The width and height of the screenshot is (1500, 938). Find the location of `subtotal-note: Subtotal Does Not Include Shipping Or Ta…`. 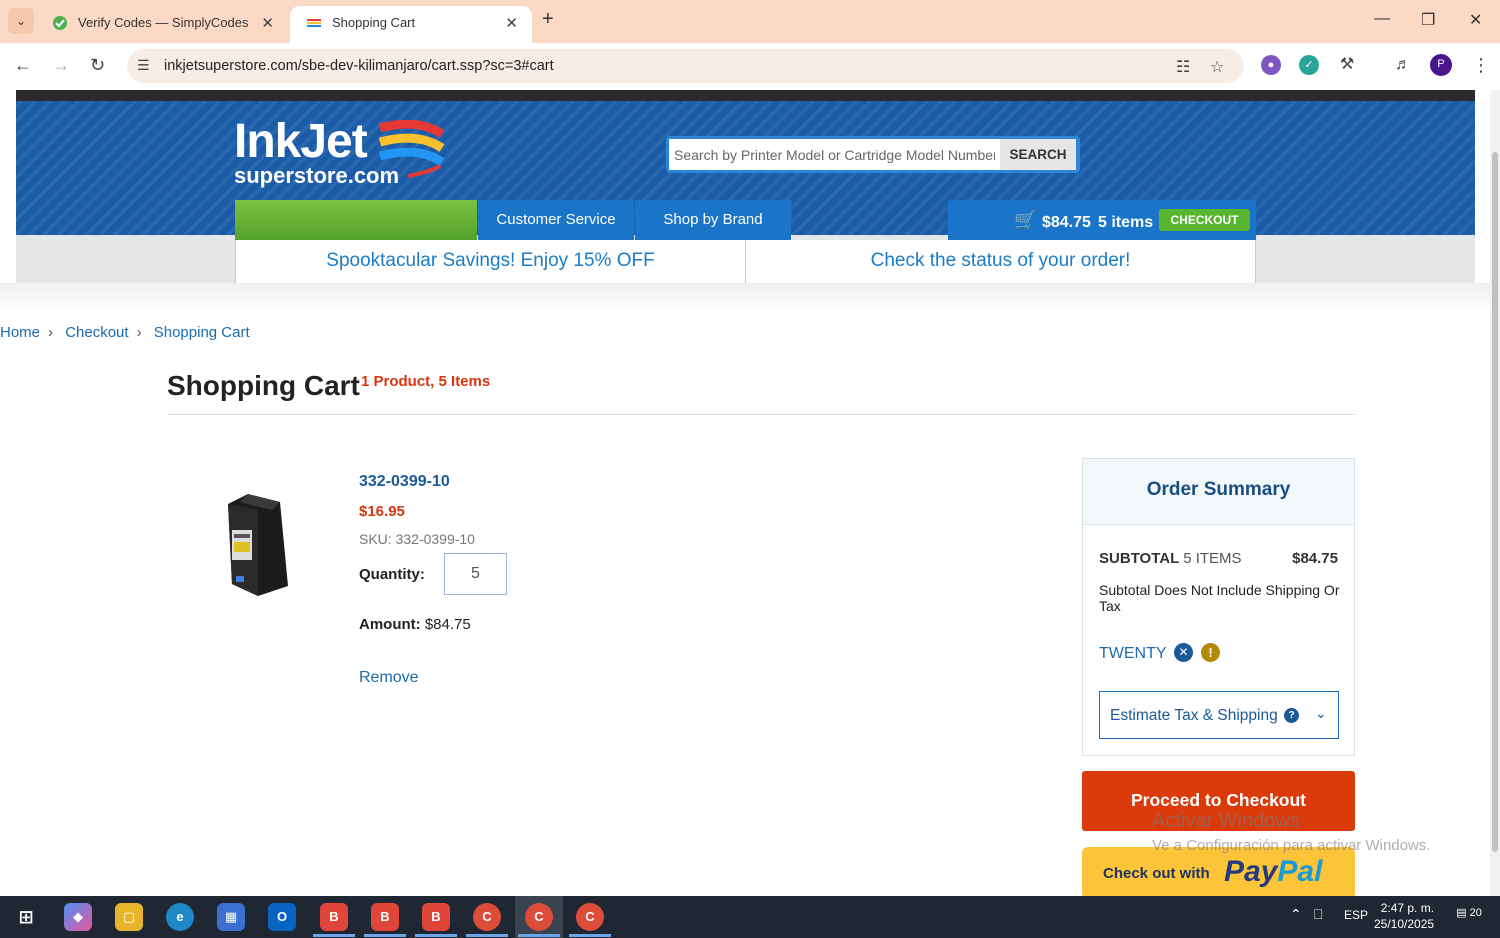

subtotal-note: Subtotal Does Not Include Shipping Or Ta… is located at coordinates (1219, 598).